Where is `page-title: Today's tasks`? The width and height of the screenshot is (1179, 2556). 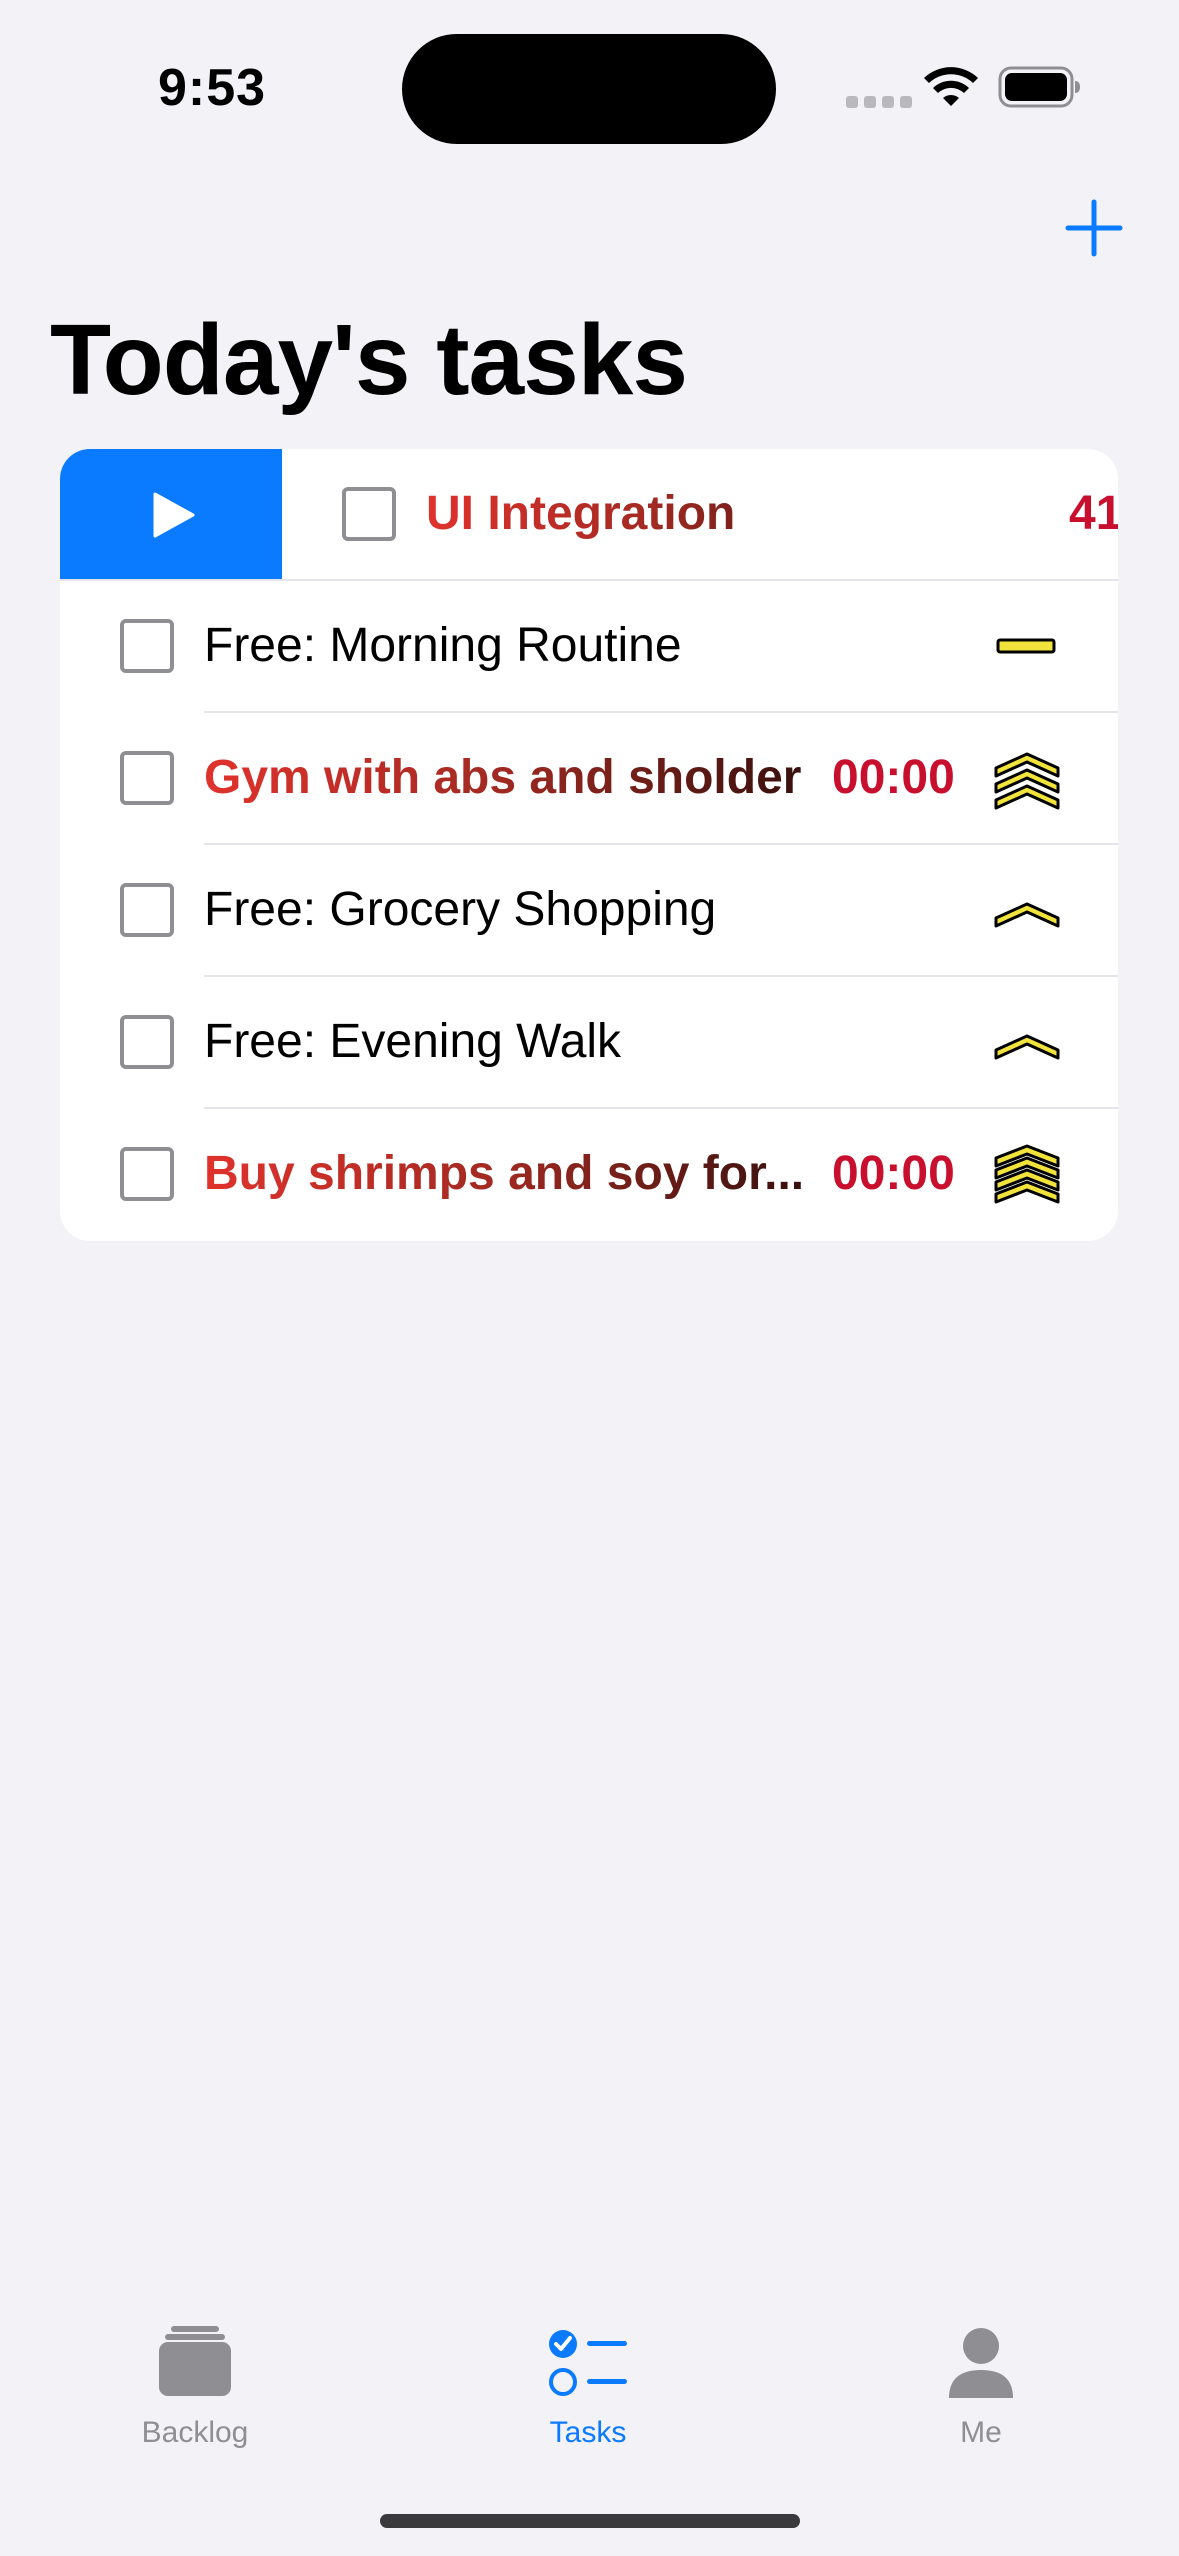 page-title: Today's tasks is located at coordinates (369, 360).